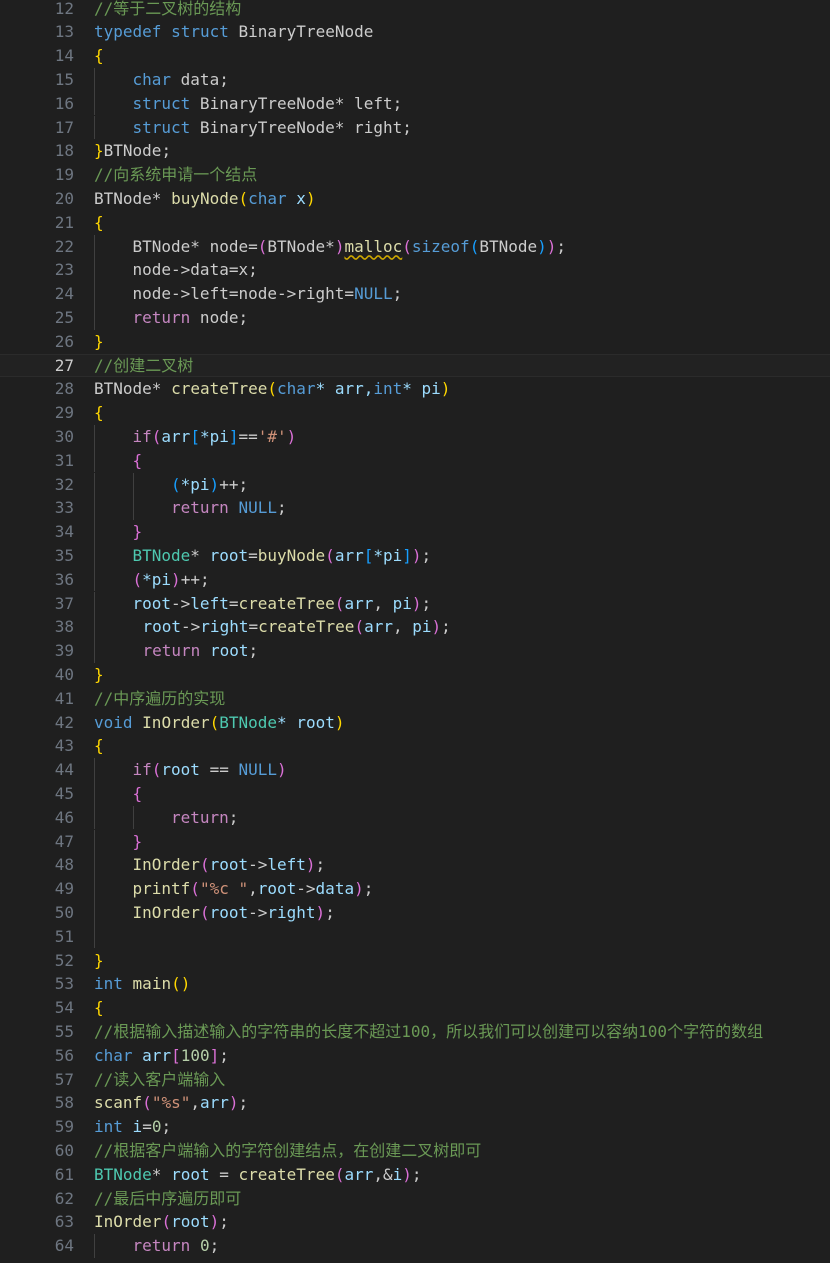 The height and width of the screenshot is (1263, 830). What do you see at coordinates (415, 555) in the screenshot?
I see `code-line: 35 BTNode* root=buyNode(arr[*pi]);` at bounding box center [415, 555].